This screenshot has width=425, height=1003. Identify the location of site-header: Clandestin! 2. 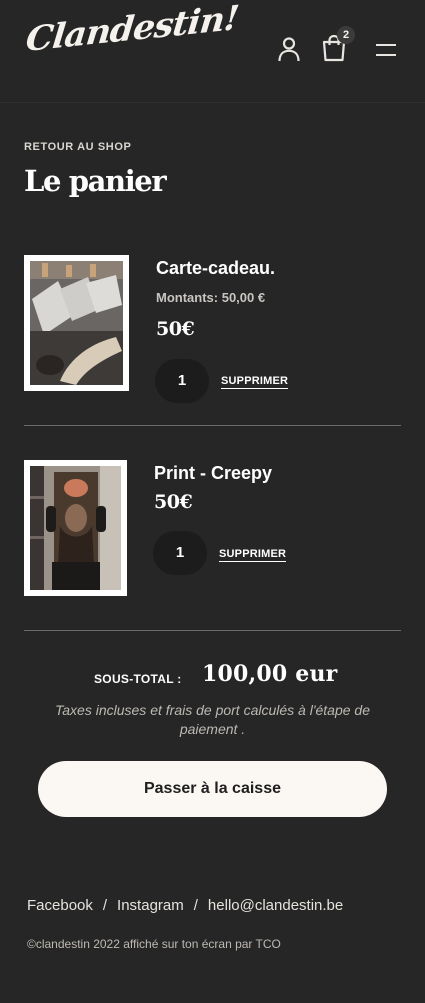
(212, 51).